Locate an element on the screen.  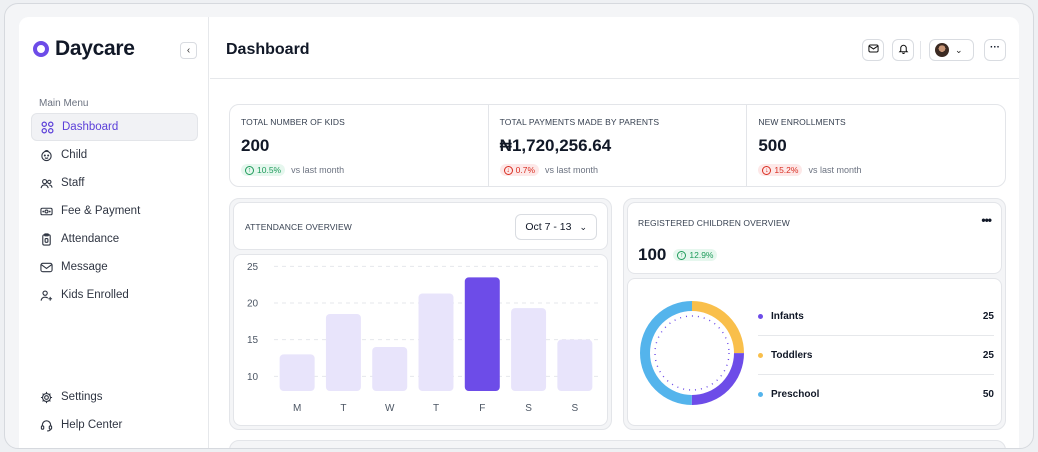
sidebar-item-dashboard: Dashboard is located at coordinates (114, 127).